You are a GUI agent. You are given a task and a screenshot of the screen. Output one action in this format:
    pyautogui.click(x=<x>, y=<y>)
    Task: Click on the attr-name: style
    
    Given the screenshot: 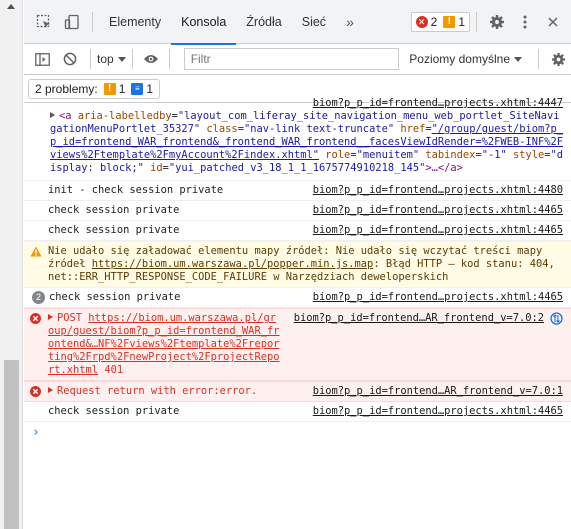 What is the action you would take?
    pyautogui.click(x=529, y=155)
    